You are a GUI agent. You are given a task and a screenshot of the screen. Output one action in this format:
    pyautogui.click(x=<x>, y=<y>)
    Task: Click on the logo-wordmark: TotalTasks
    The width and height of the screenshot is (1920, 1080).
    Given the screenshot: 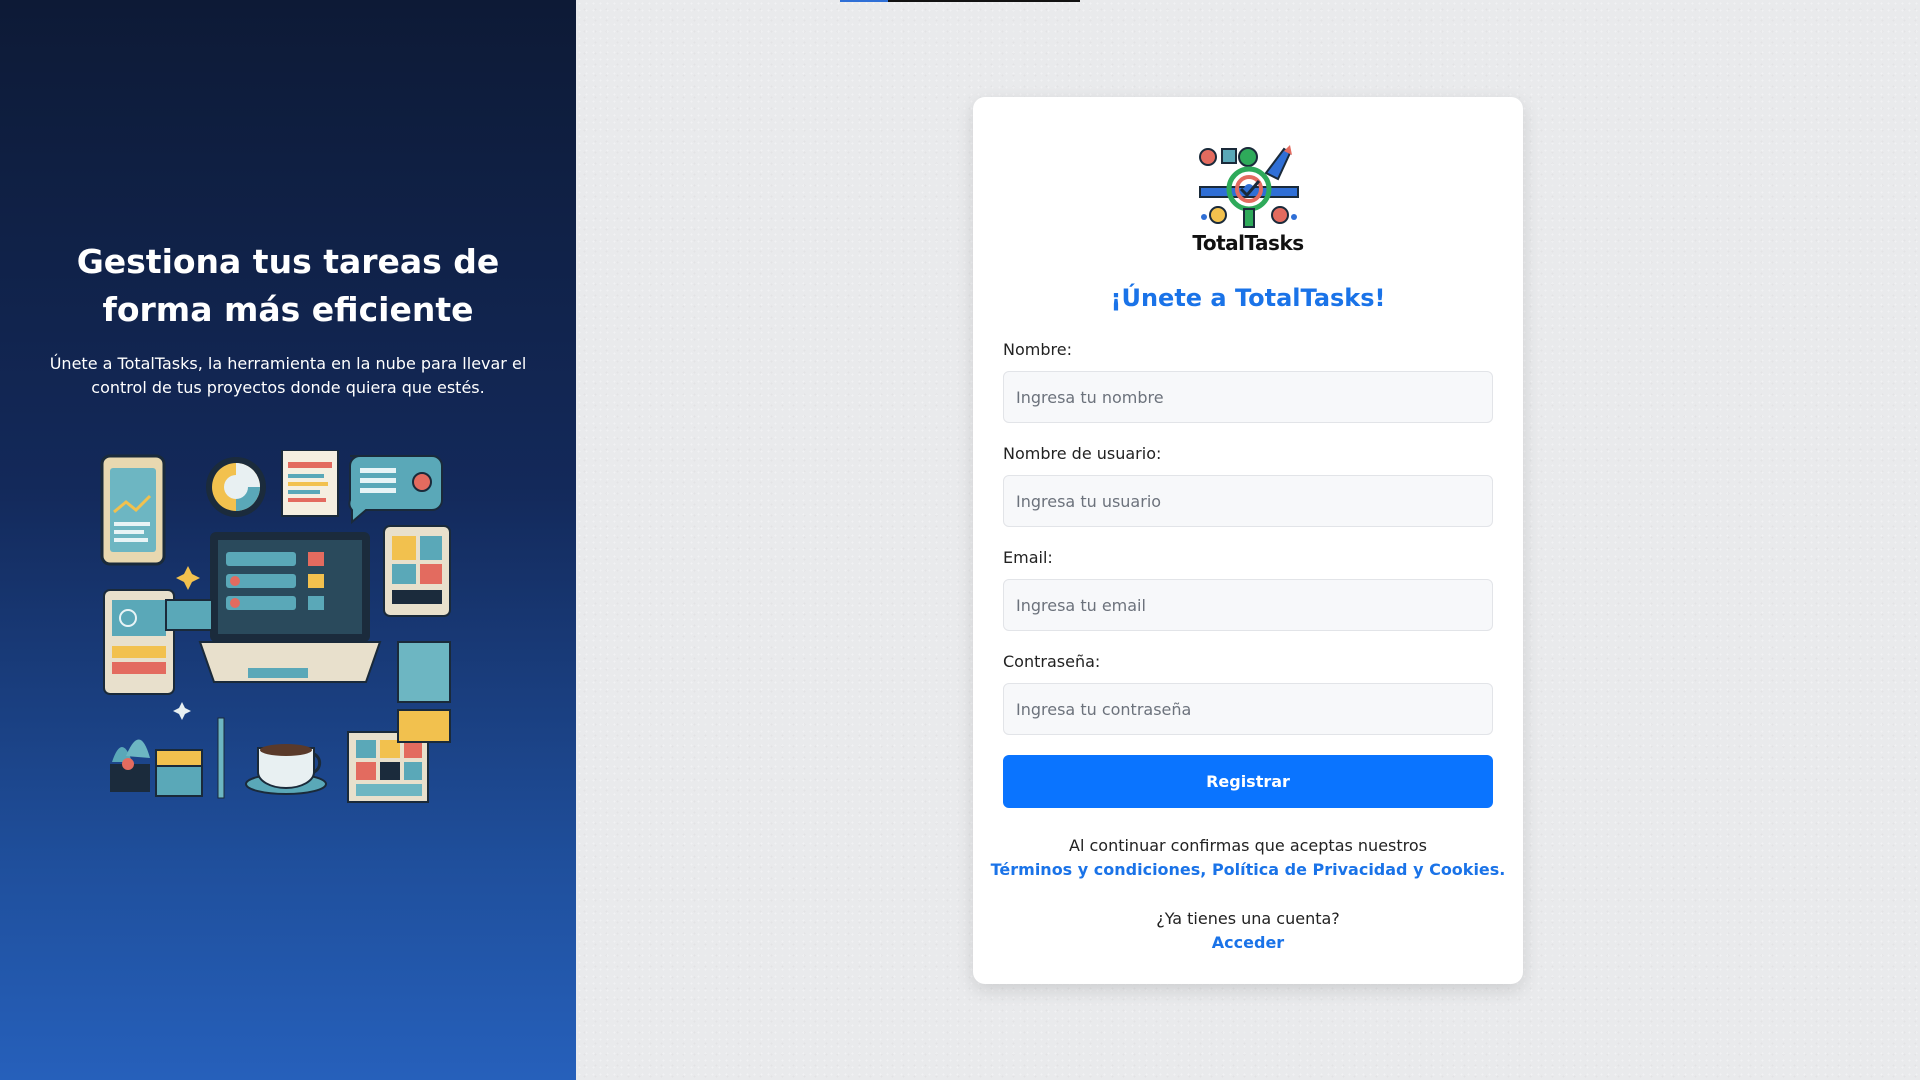 What is the action you would take?
    pyautogui.click(x=1248, y=243)
    